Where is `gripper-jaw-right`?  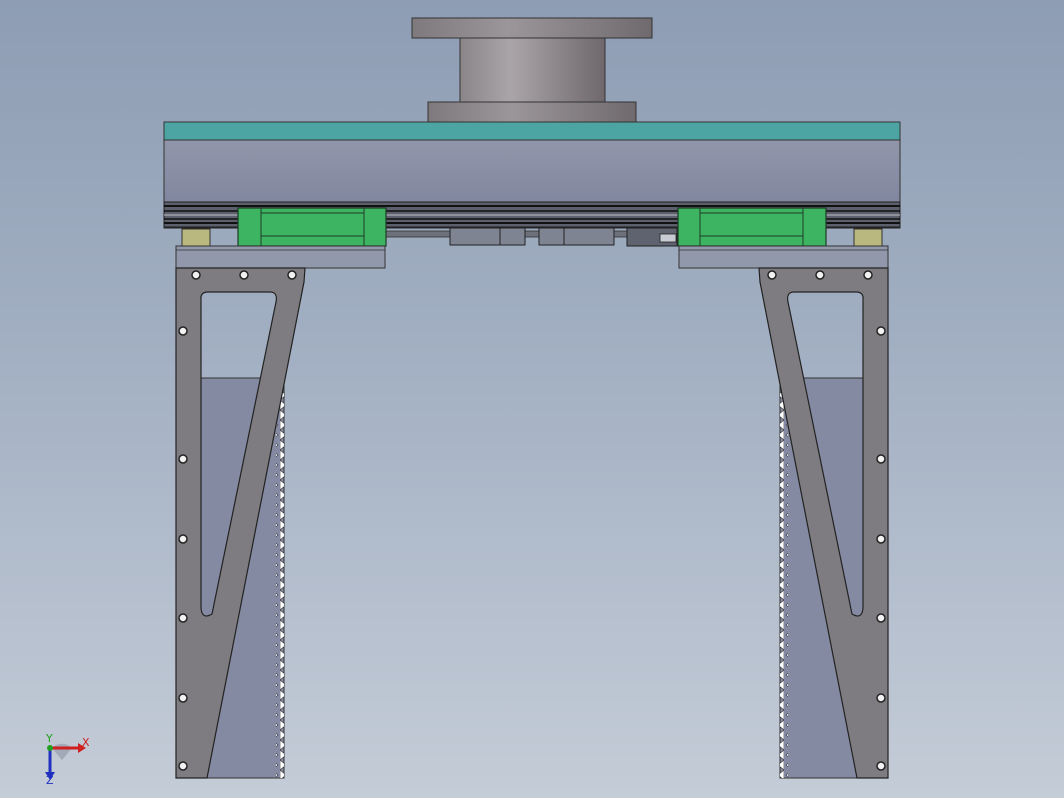
gripper-jaw-right is located at coordinates (823, 523).